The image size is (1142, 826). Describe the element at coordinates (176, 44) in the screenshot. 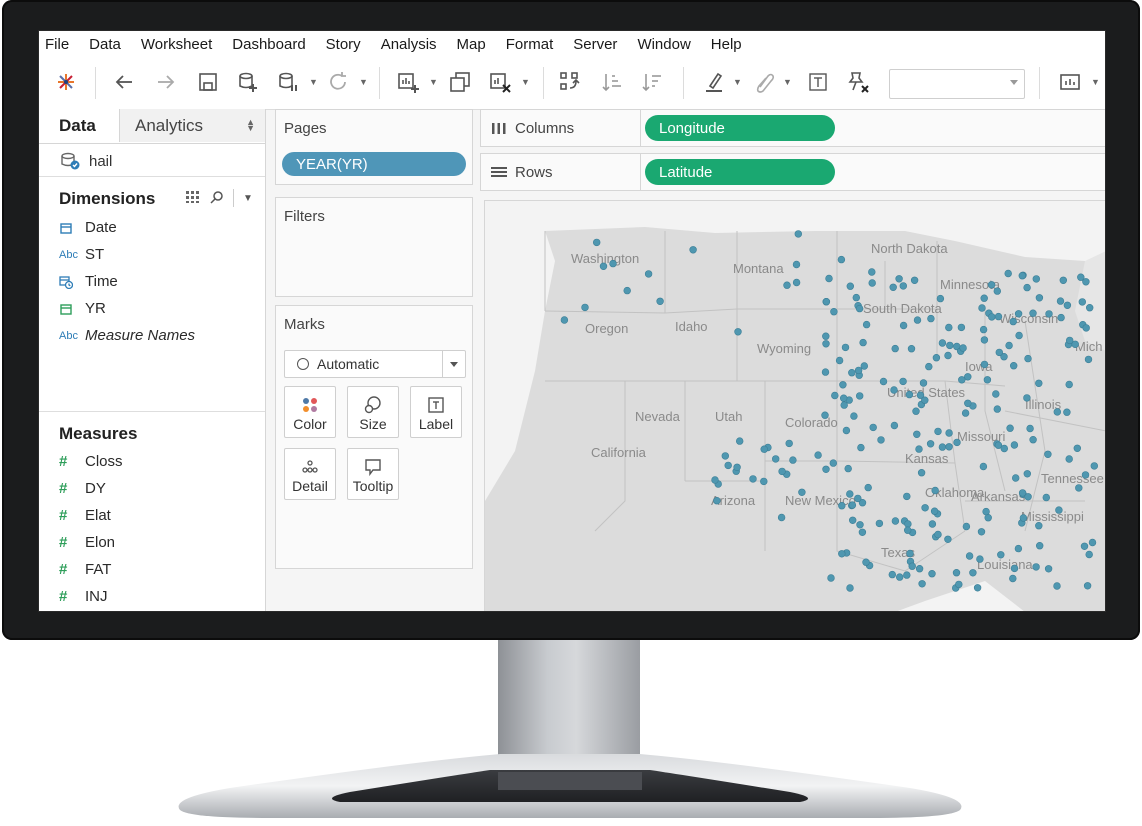

I see `menu-worksheet: Worksheet` at that location.